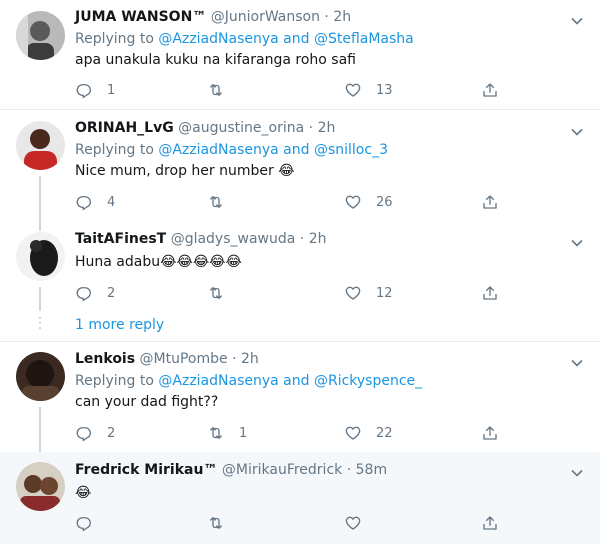 Image resolution: width=600 pixels, height=544 pixels. Describe the element at coordinates (241, 128) in the screenshot. I see `user-handle: @augustine_orina` at that location.